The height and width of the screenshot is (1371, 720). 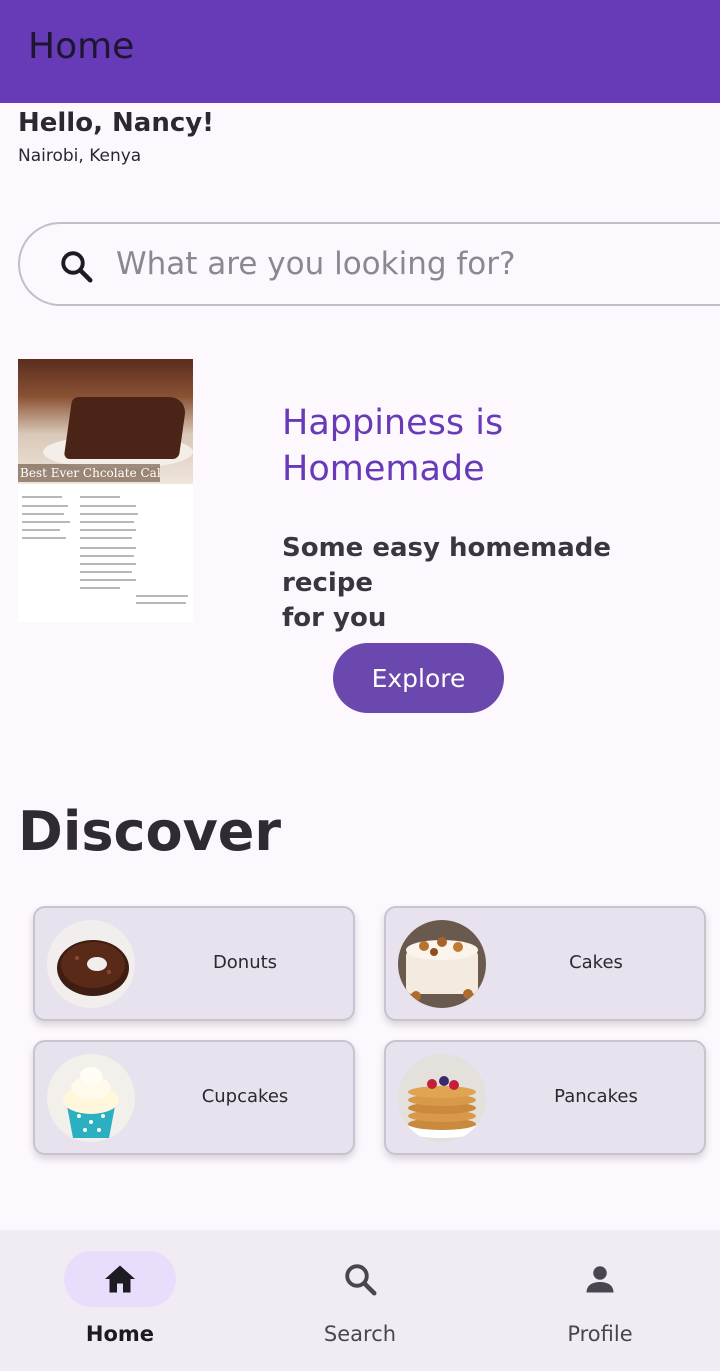 I want to click on promo-image-caption: Best Ever Chcolate Cake, so click(x=89, y=473).